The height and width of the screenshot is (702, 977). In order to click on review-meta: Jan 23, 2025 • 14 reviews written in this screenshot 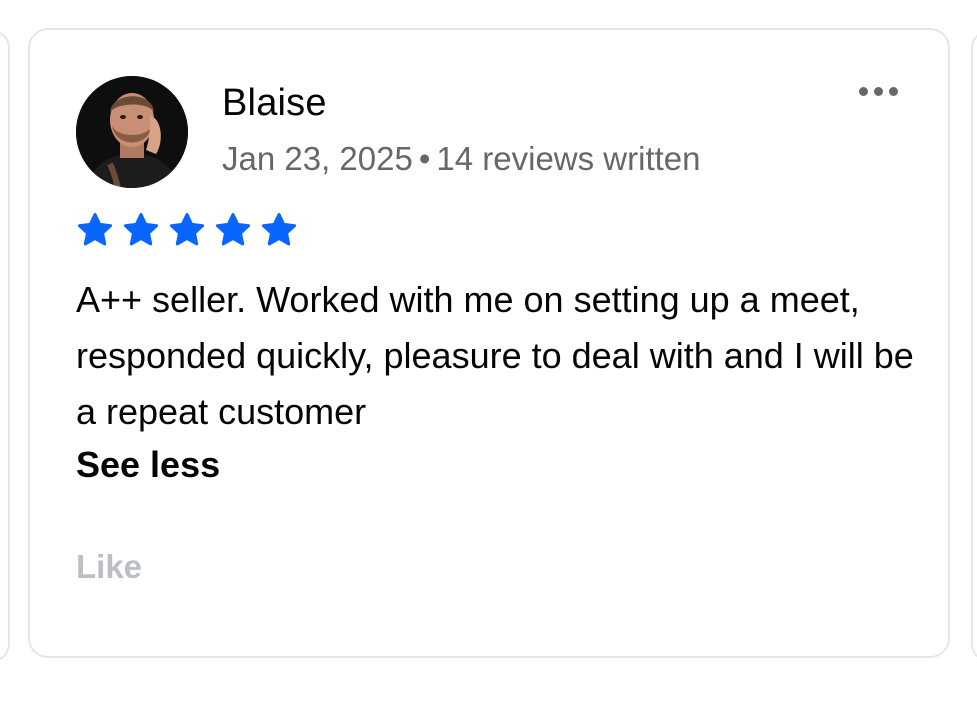, I will do `click(461, 159)`.